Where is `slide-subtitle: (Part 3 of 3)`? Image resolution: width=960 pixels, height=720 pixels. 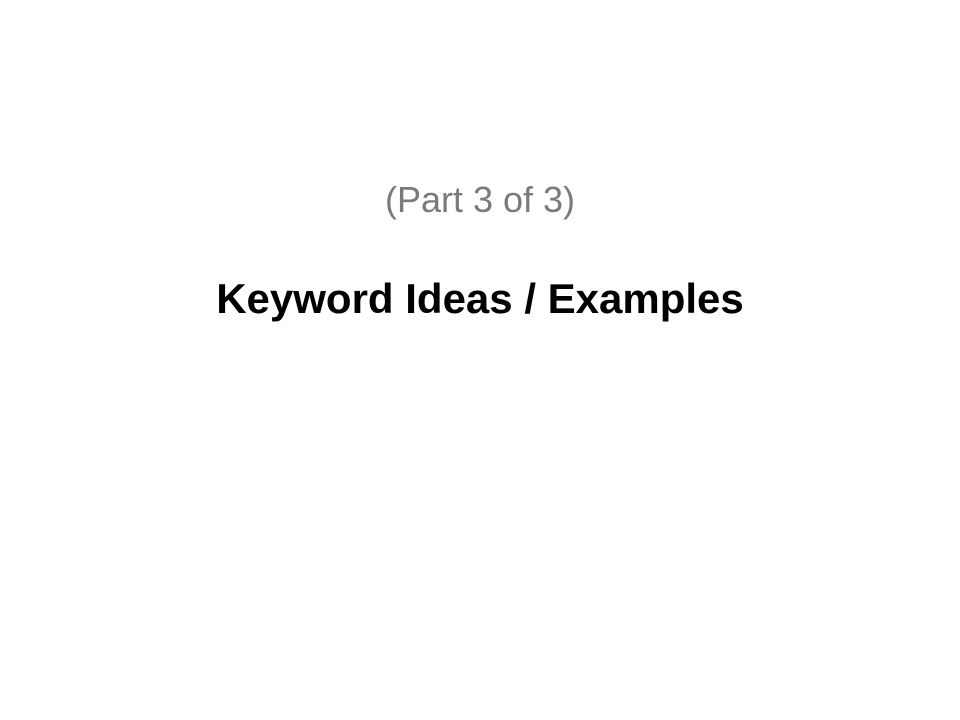 slide-subtitle: (Part 3 of 3) is located at coordinates (480, 199).